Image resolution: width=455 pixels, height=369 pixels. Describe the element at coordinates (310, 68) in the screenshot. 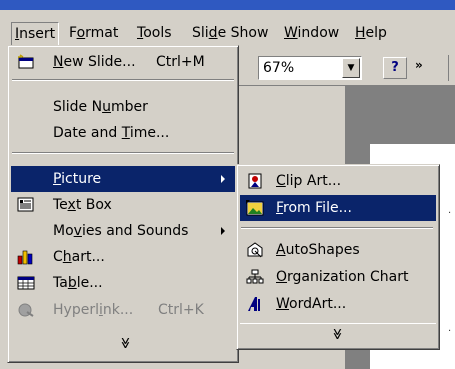

I see `zoom-combobox: 67% ▼` at that location.